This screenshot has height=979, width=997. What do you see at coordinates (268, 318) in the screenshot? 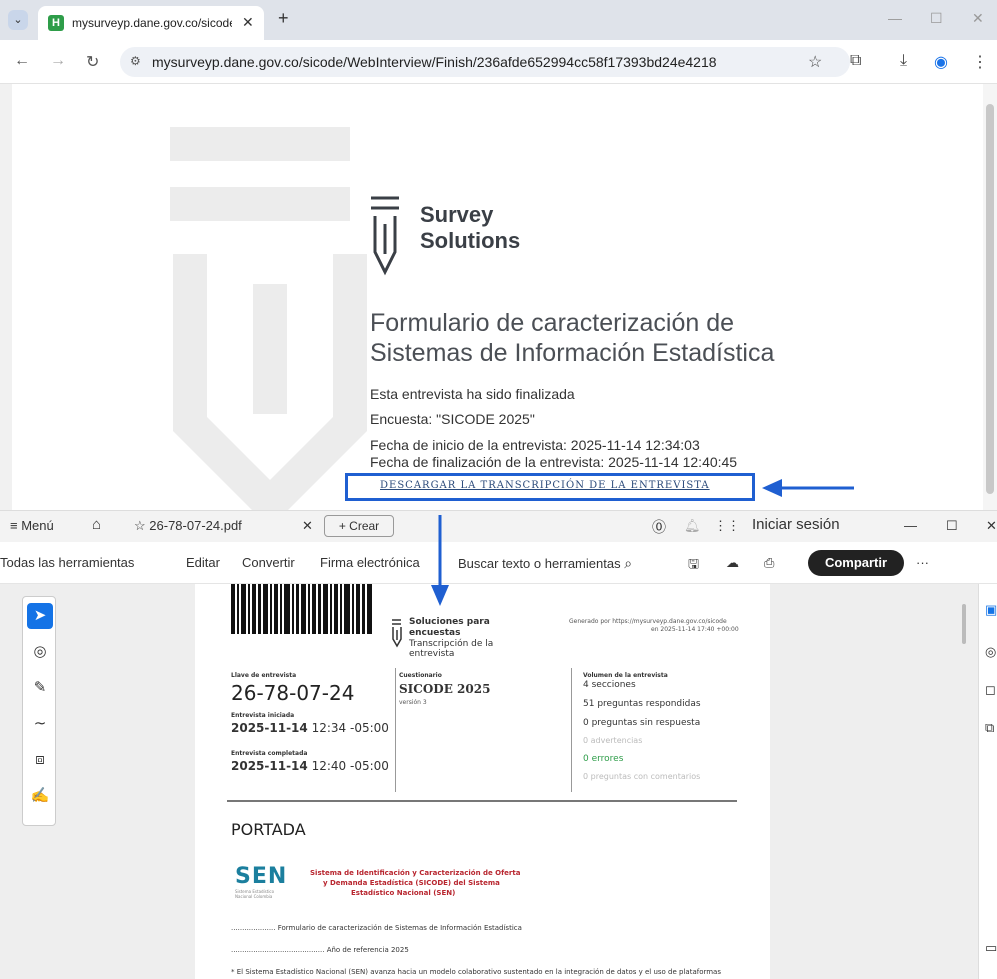
I see `background-logo-watermark` at bounding box center [268, 318].